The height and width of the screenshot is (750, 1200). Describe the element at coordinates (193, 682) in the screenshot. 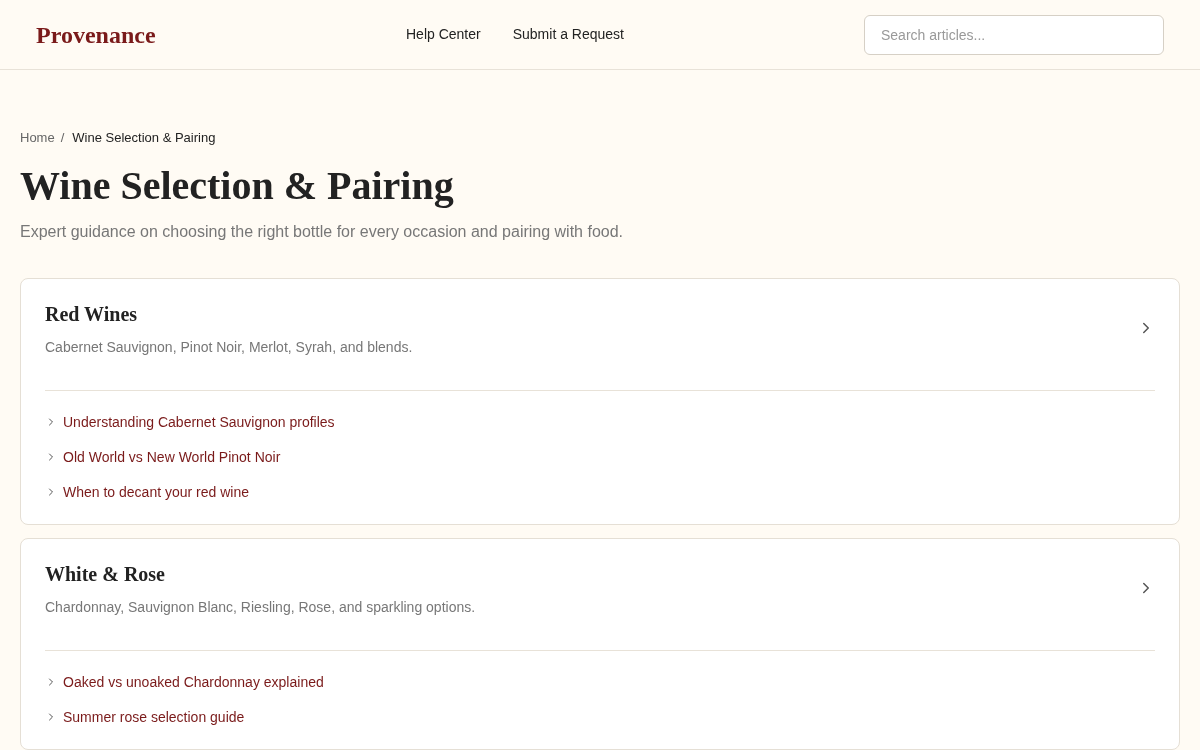

I see `article-link: Oaked vs unoaked Chardonnay explained` at that location.